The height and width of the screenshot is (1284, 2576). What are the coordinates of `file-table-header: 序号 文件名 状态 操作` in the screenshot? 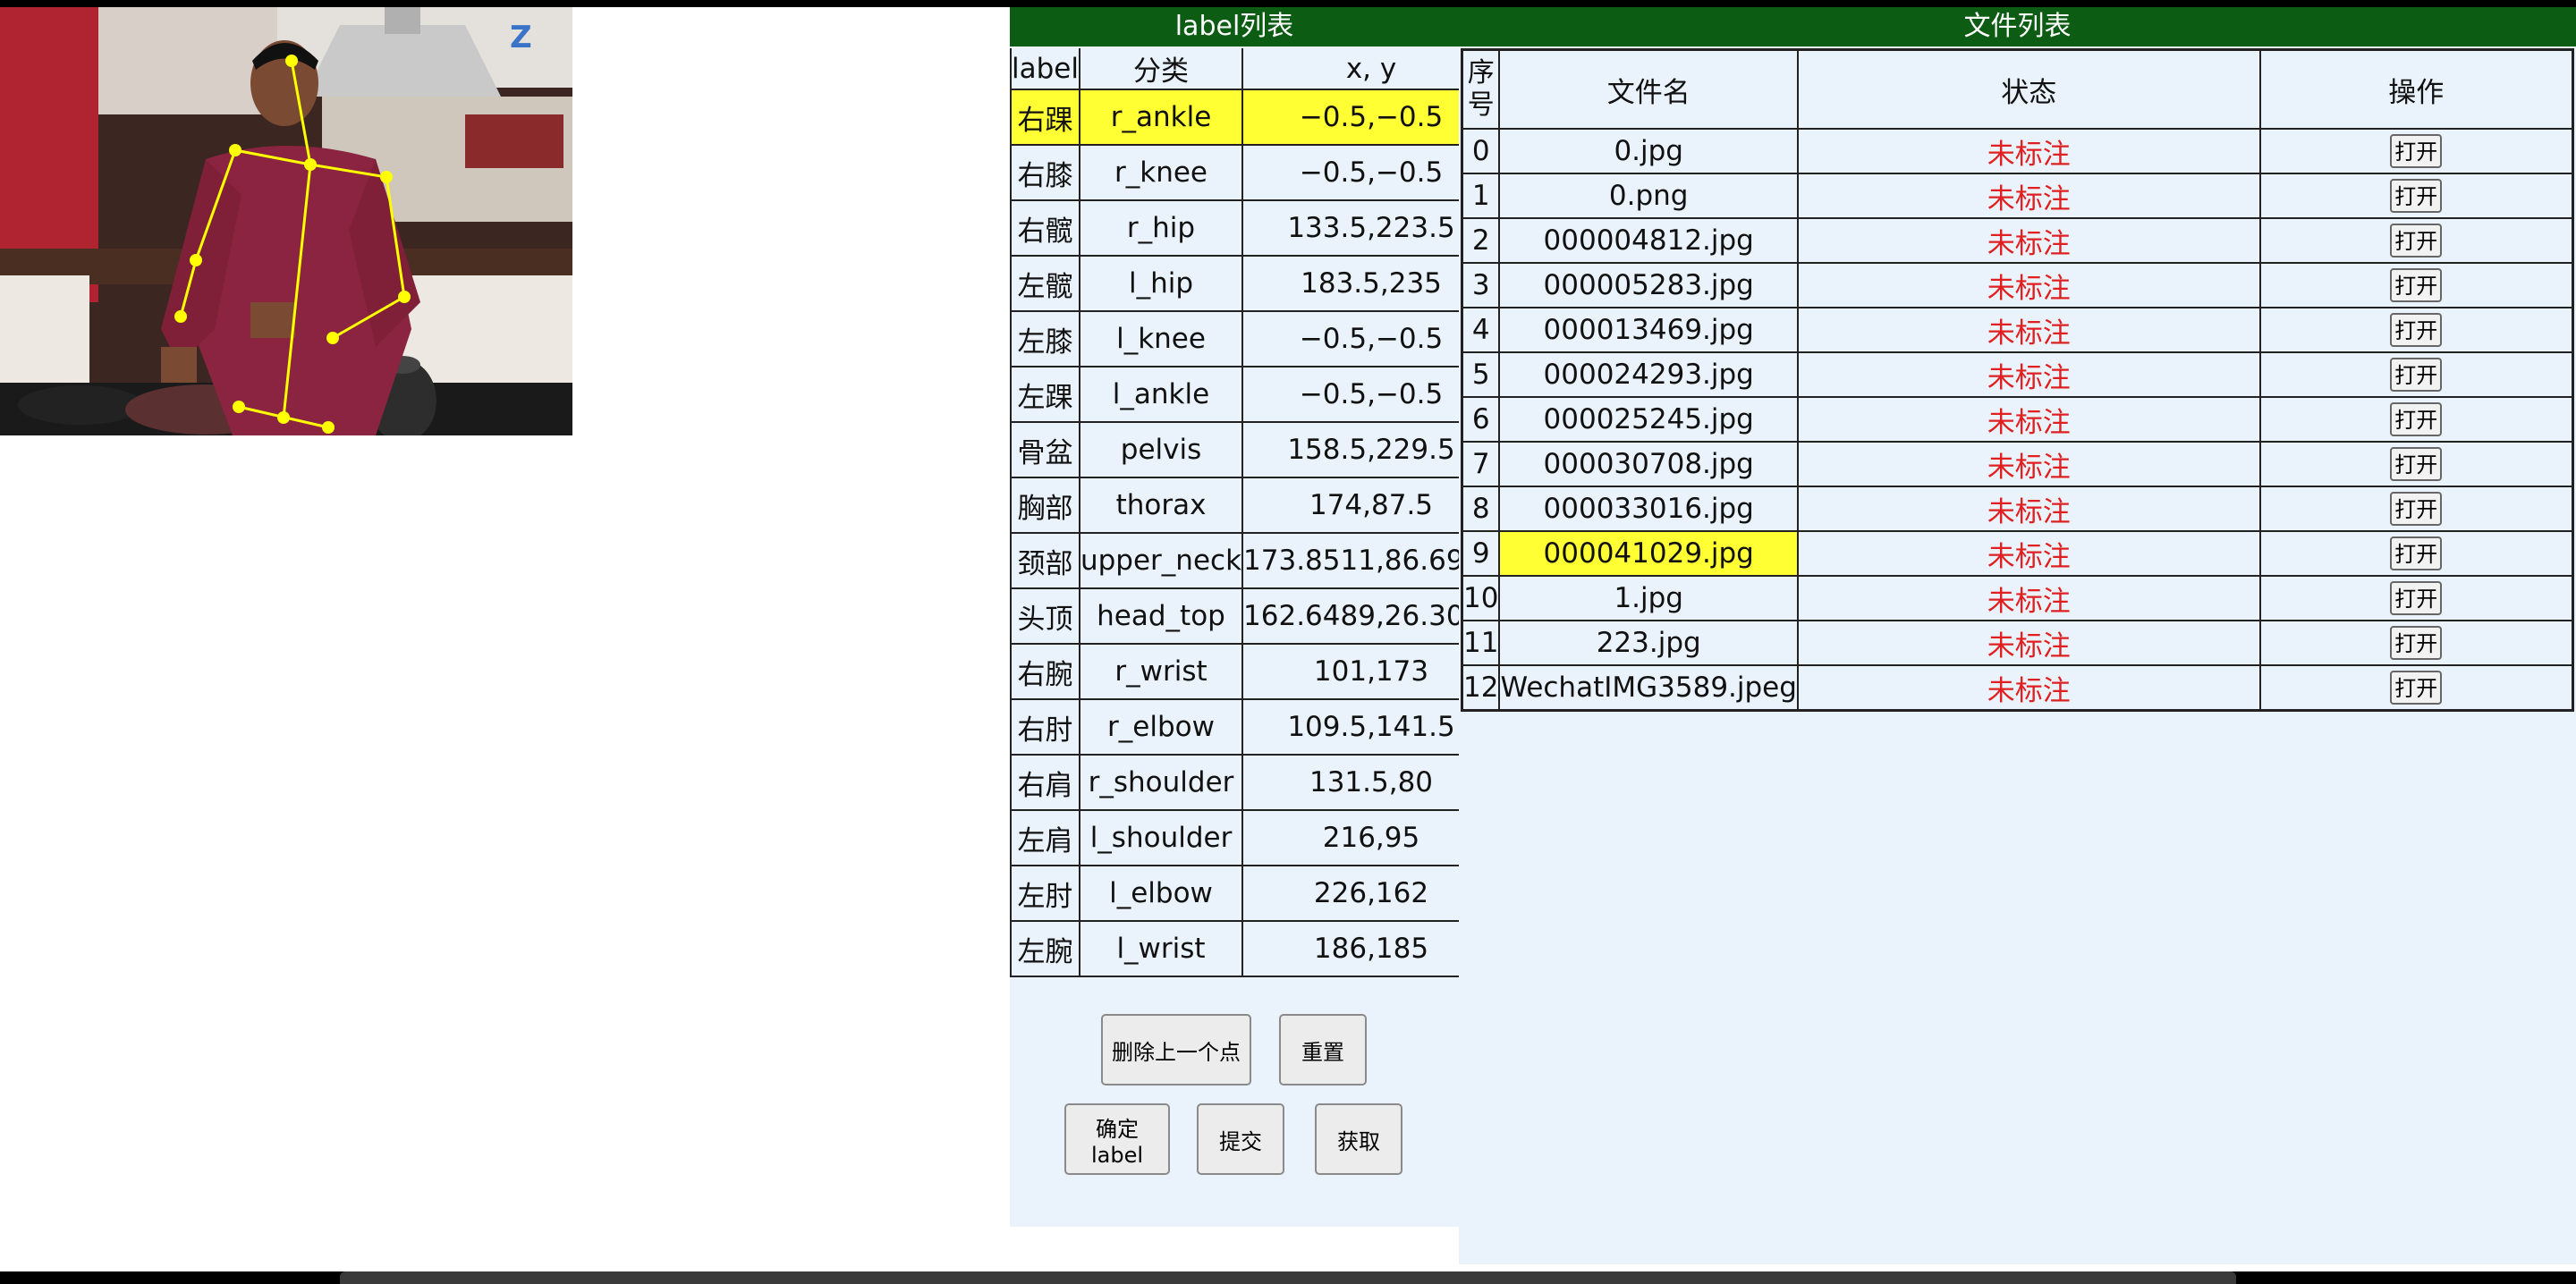 It's located at (2017, 89).